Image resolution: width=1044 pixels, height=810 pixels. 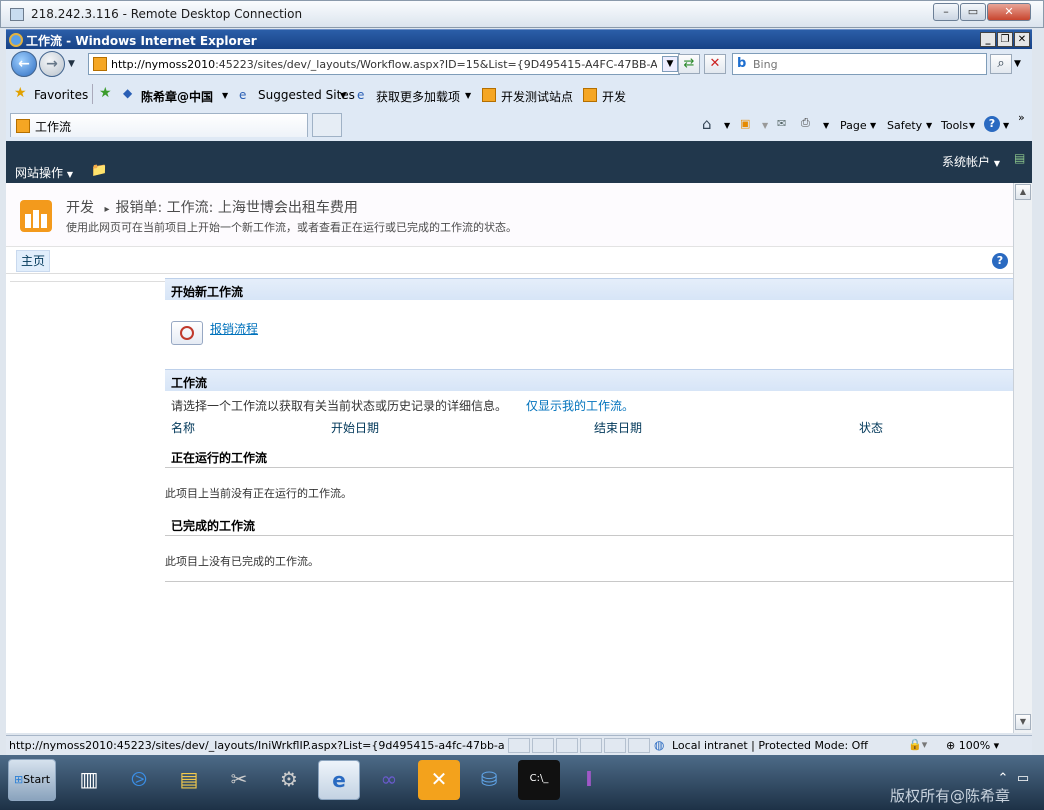 I want to click on mail-icon: ✉, so click(x=781, y=123).